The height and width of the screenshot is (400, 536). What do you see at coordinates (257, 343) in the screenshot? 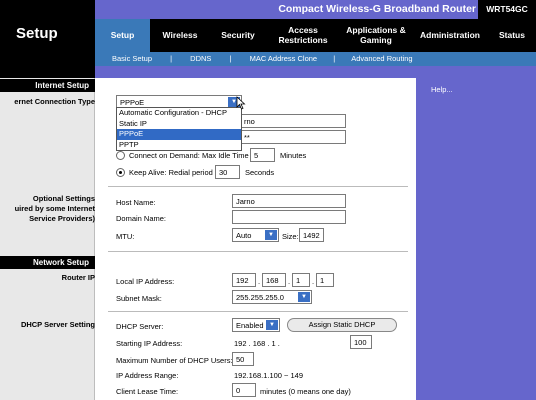
I see `starting-ip-prefix: 192 . 168 . 1 .` at bounding box center [257, 343].